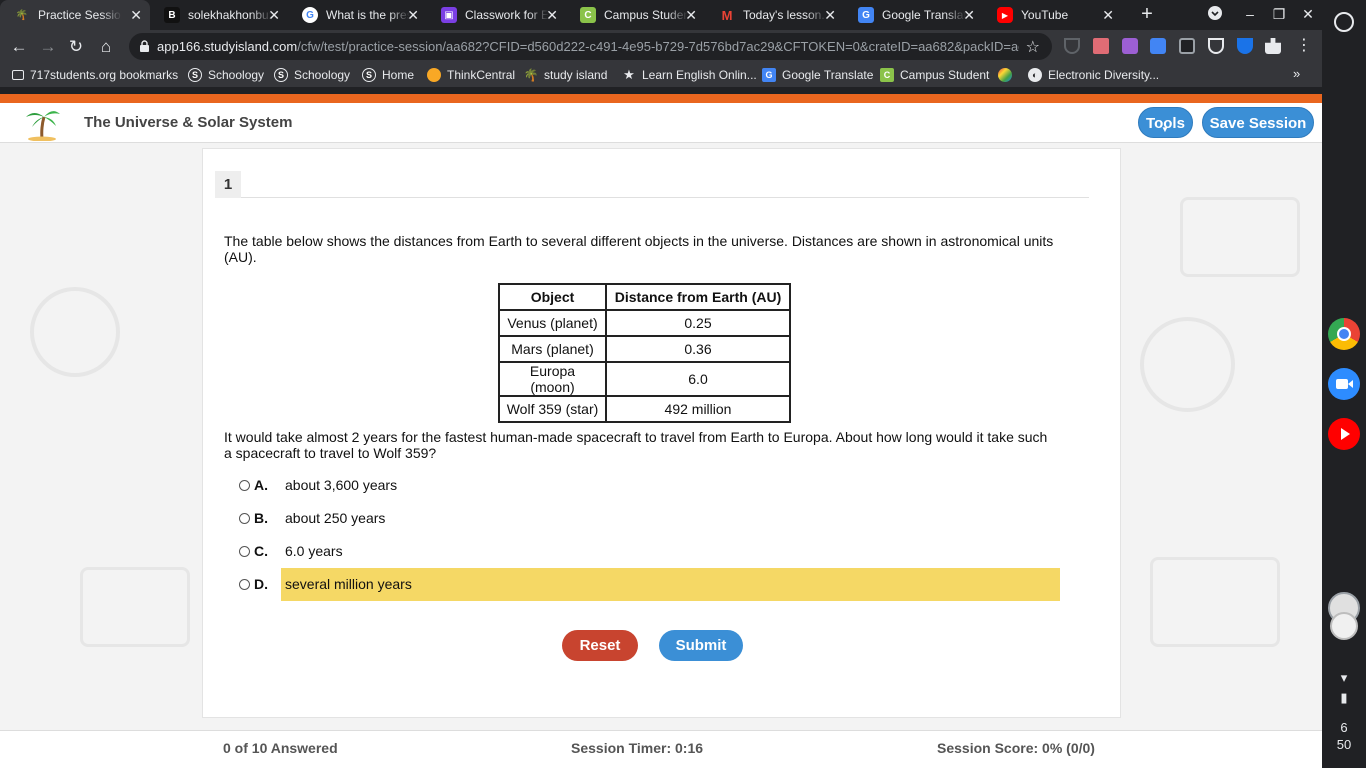 This screenshot has width=1366, height=768. I want to click on reload-icon: ↻, so click(76, 47).